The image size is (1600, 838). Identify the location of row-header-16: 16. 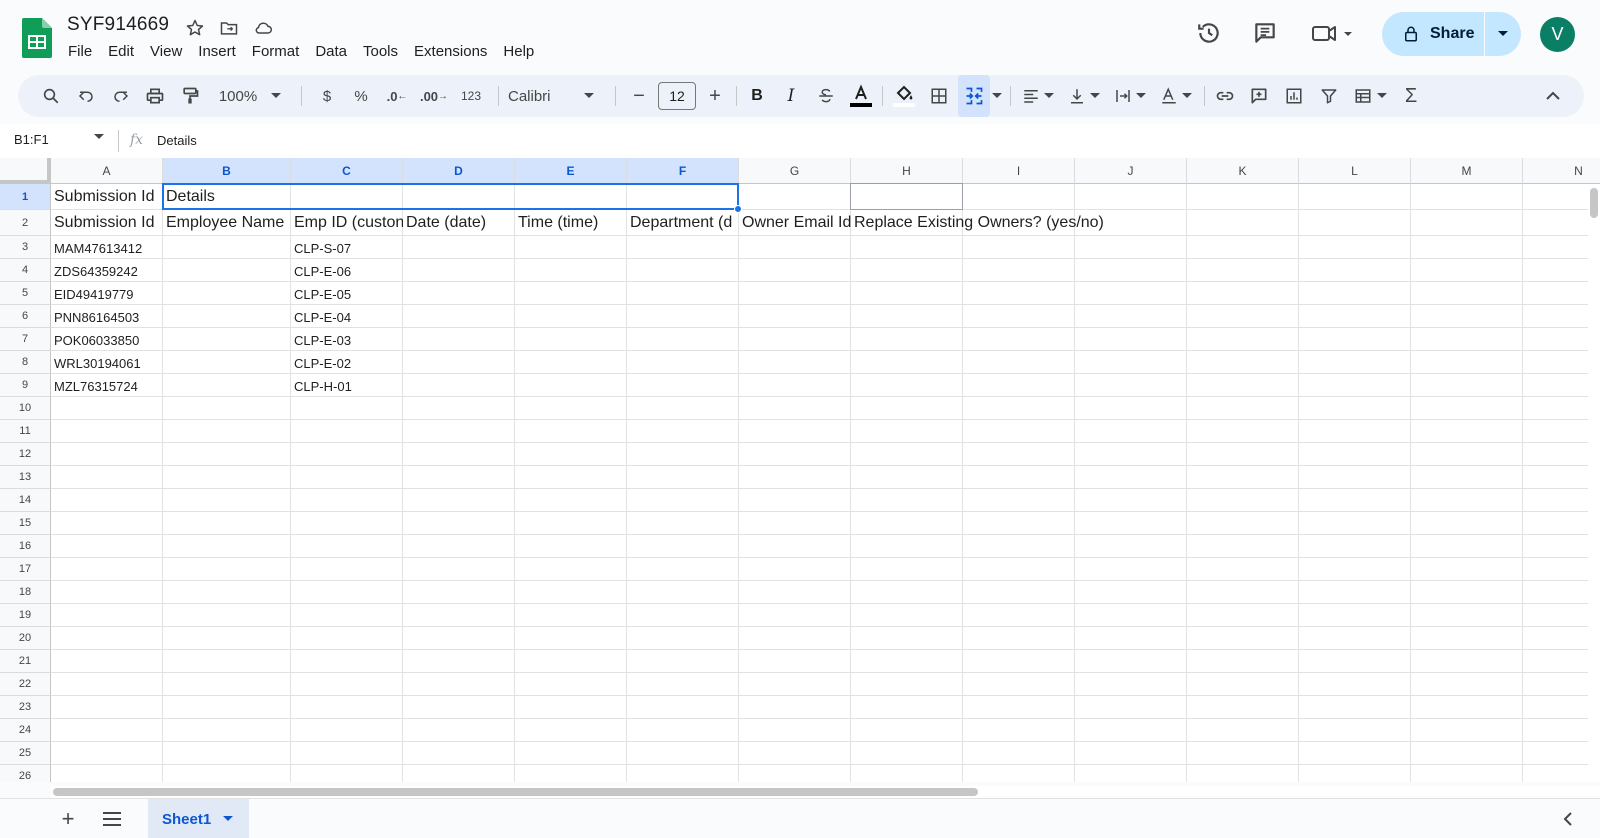
(25, 546).